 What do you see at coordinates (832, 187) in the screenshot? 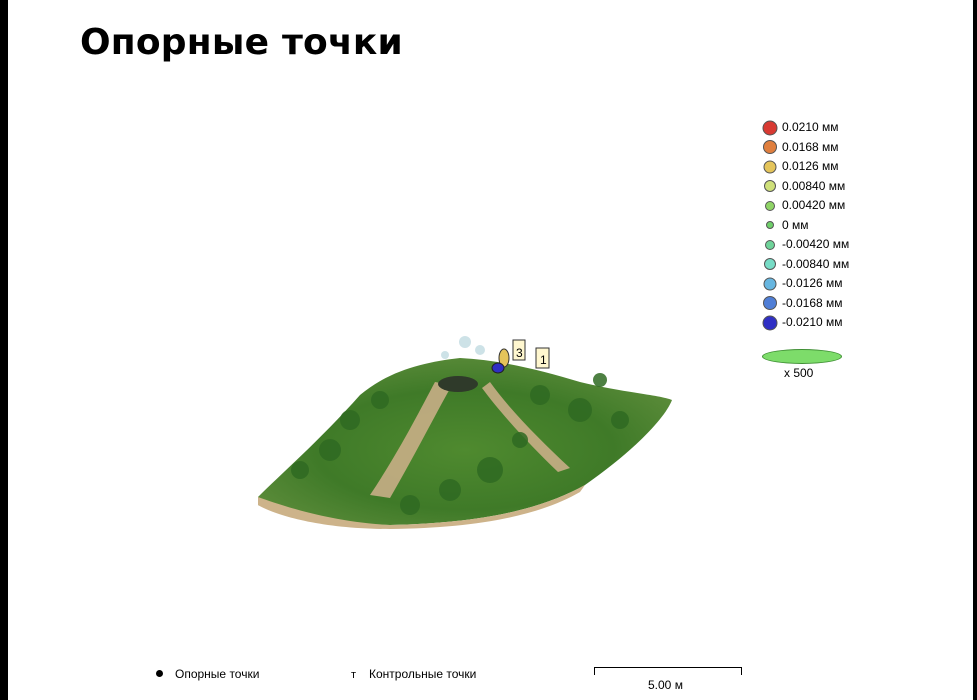
I see `legend-item: 0.00840 мм` at bounding box center [832, 187].